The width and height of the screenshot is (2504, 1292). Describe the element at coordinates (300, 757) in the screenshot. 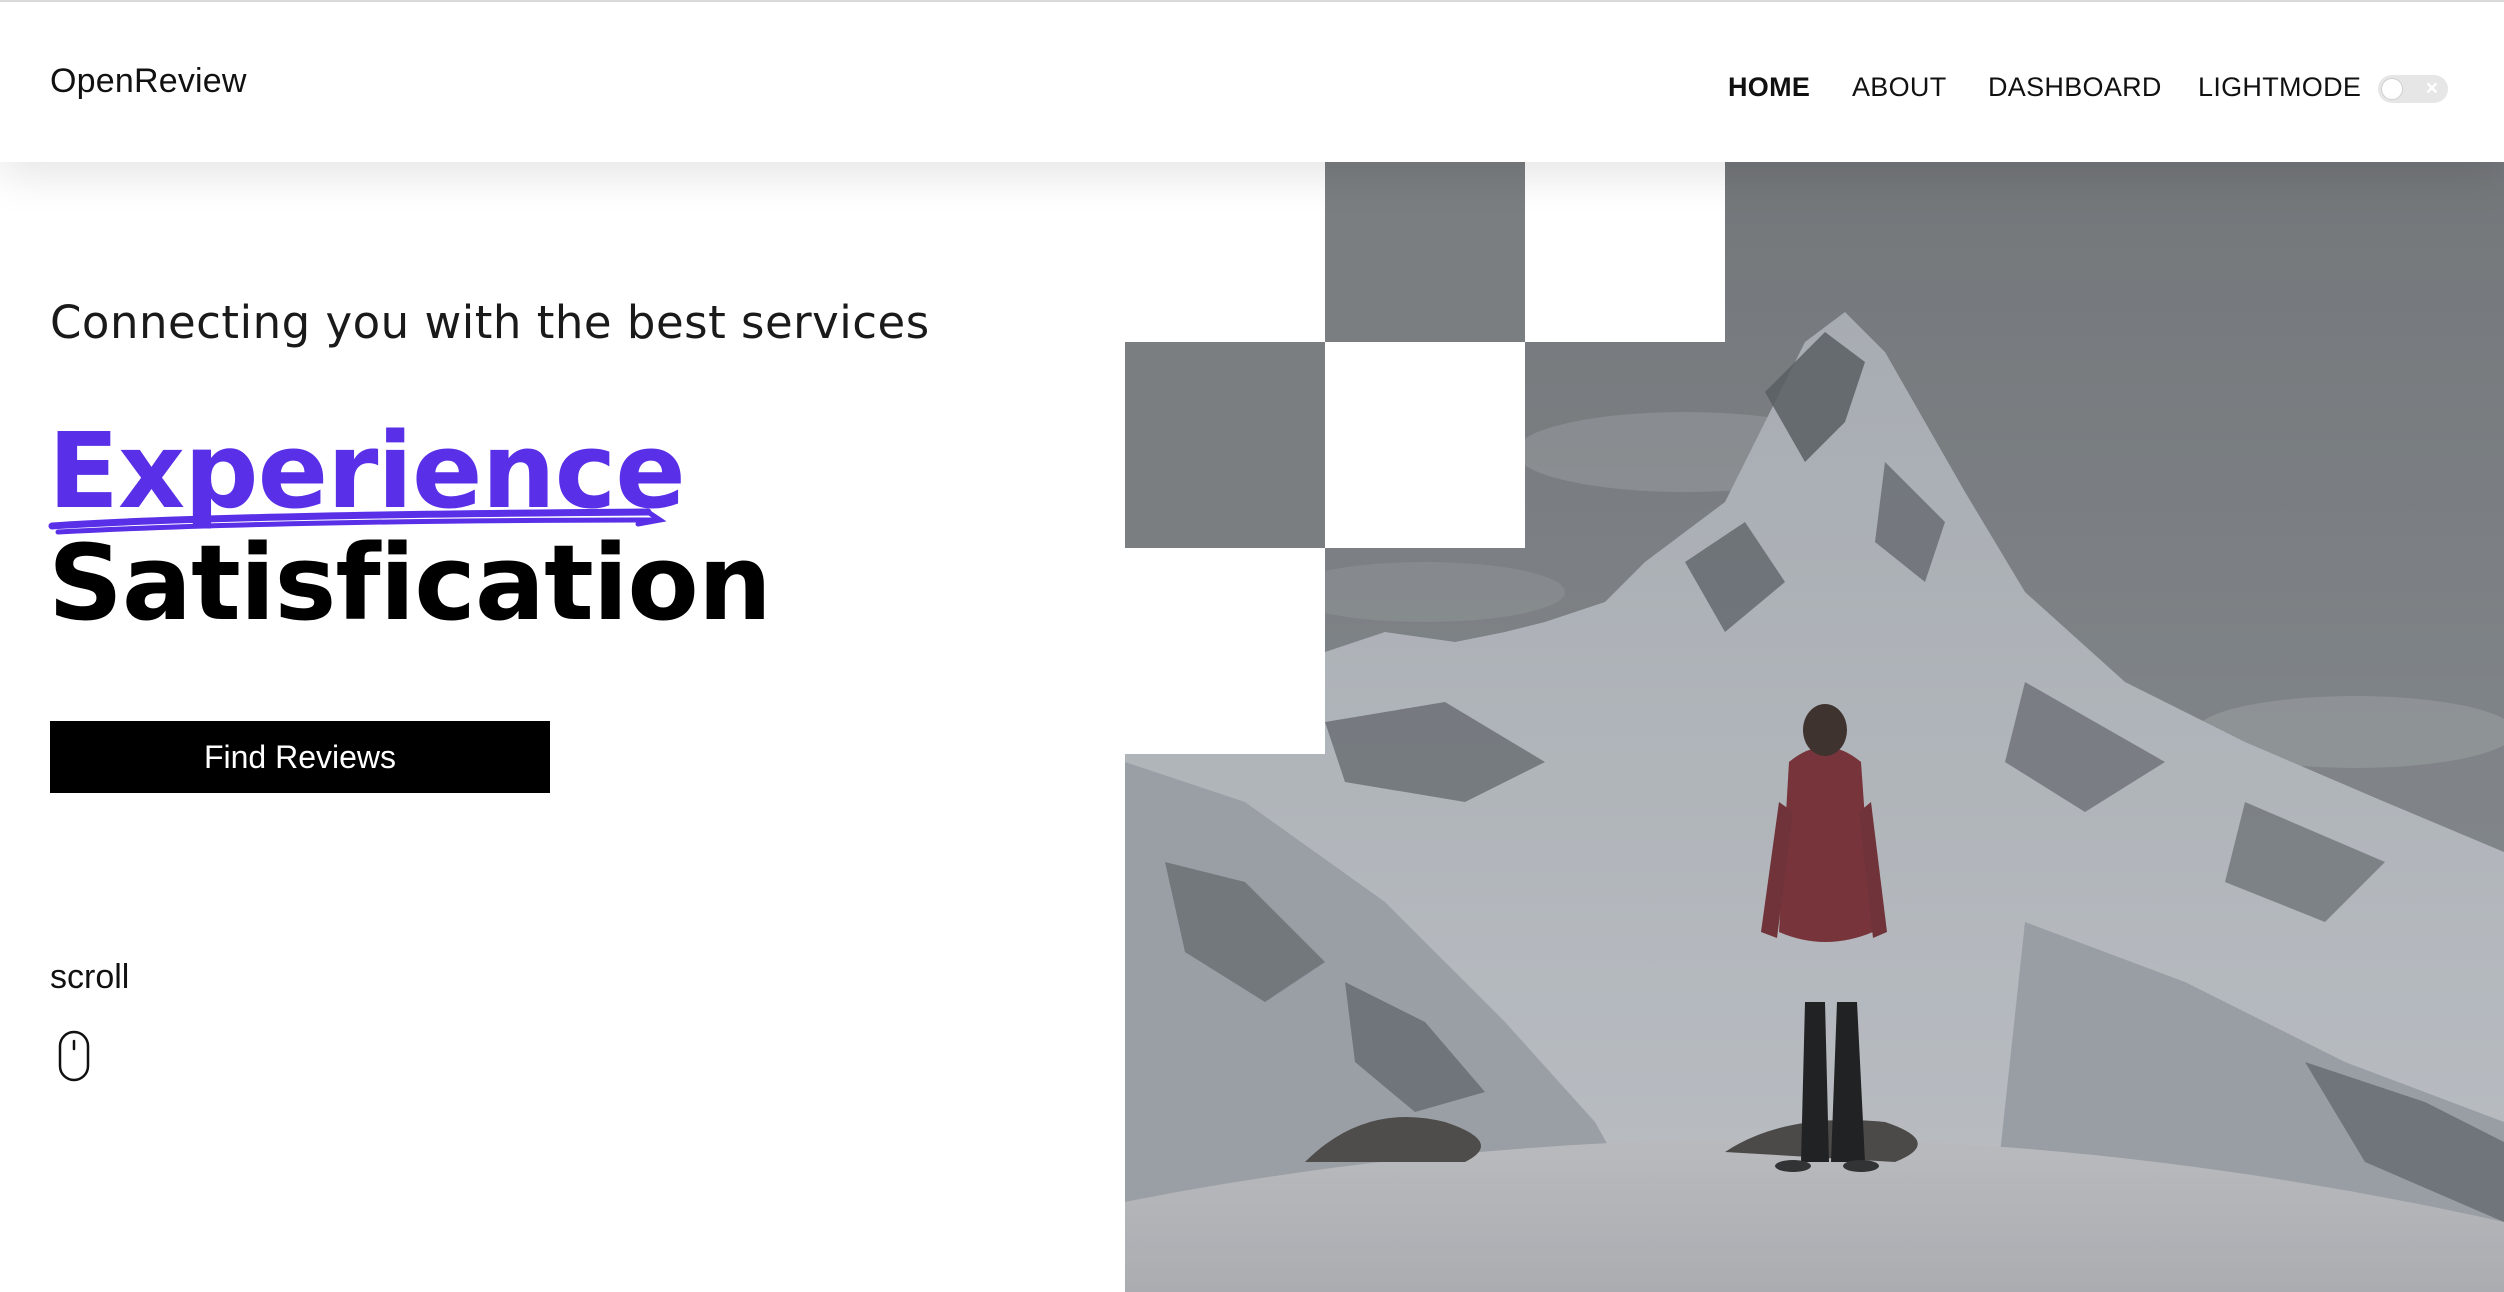

I see `find-reviews-button: Find Reviews` at that location.